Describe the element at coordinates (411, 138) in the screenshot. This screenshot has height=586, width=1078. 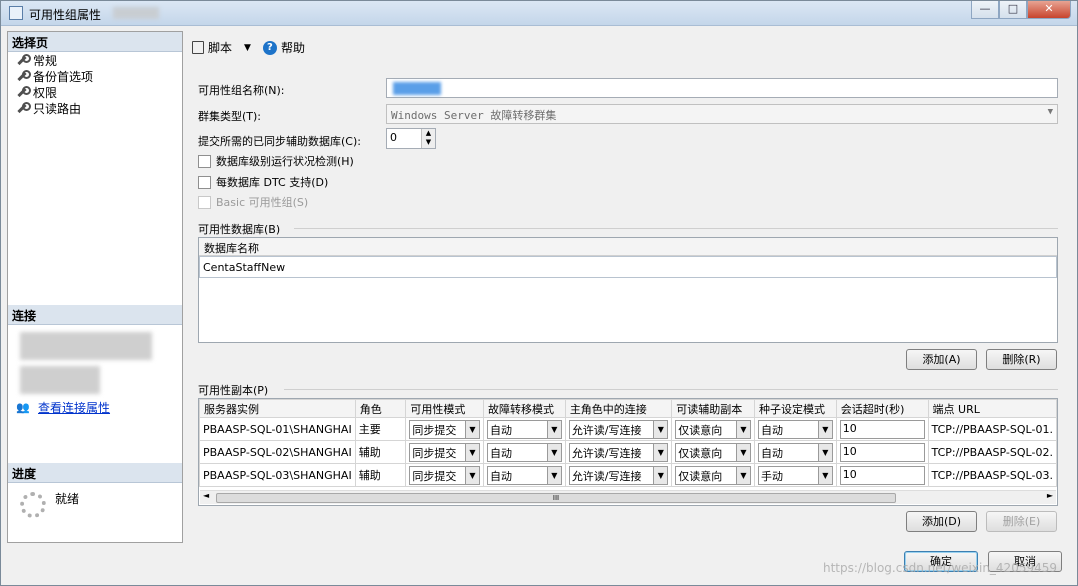
I see `sync-required-stepper: 0 ▲ ▼` at that location.